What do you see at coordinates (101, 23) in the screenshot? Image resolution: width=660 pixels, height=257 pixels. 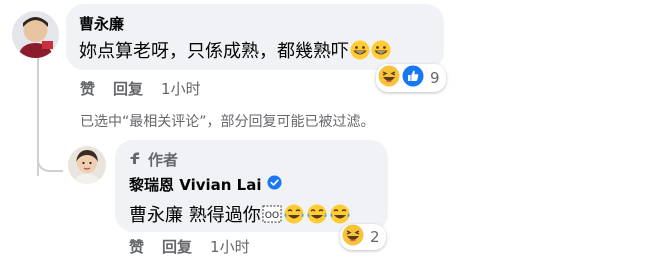 I see `comment-author: 曹永廉` at bounding box center [101, 23].